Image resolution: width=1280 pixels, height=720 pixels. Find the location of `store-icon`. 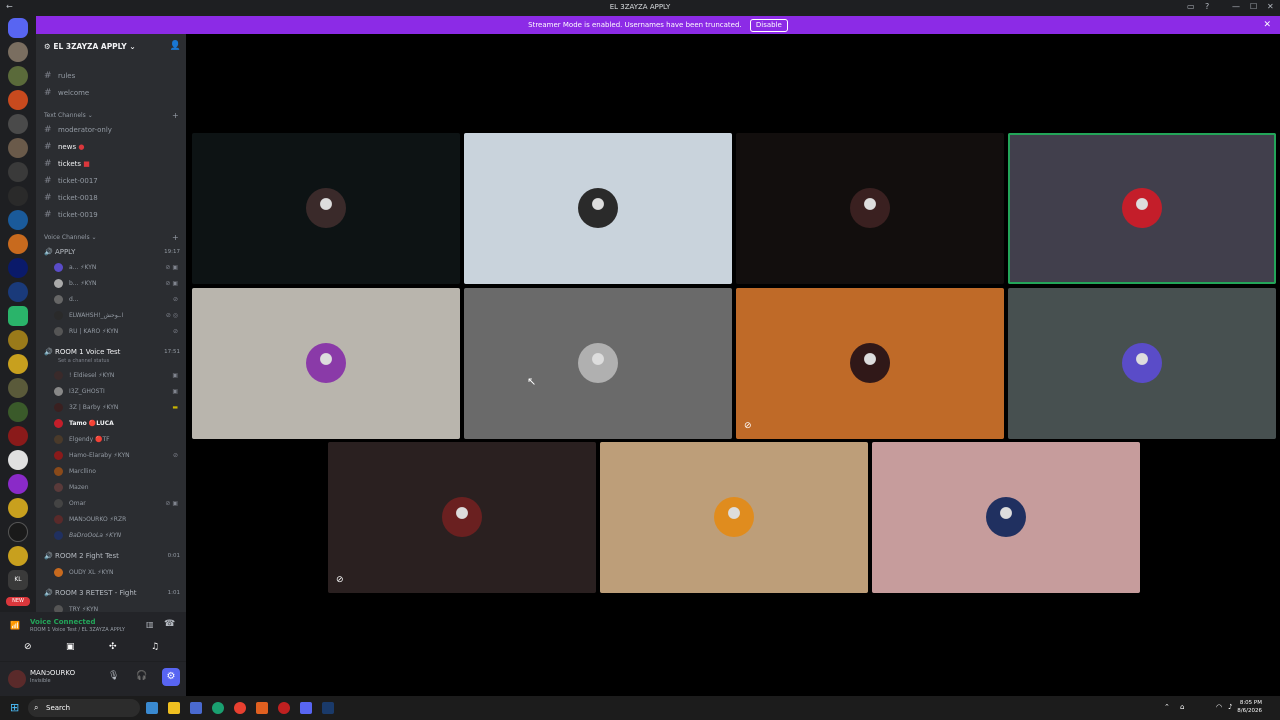

store-icon is located at coordinates (196, 708).